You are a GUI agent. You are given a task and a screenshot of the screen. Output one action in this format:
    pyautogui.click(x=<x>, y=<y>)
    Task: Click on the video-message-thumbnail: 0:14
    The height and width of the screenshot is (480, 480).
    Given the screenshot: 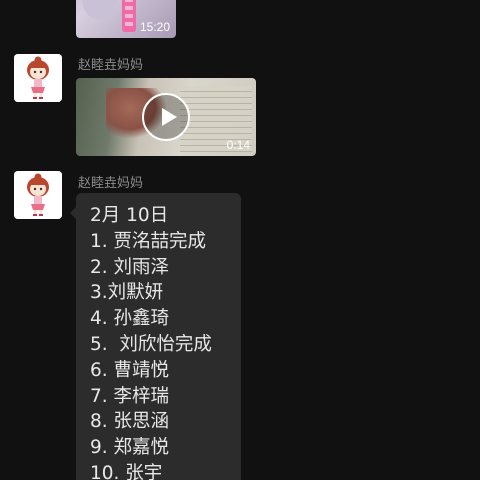 What is the action you would take?
    pyautogui.click(x=166, y=117)
    